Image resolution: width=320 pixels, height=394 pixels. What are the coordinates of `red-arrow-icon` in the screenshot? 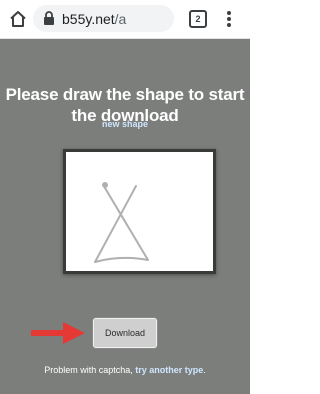 It's located at (58, 333).